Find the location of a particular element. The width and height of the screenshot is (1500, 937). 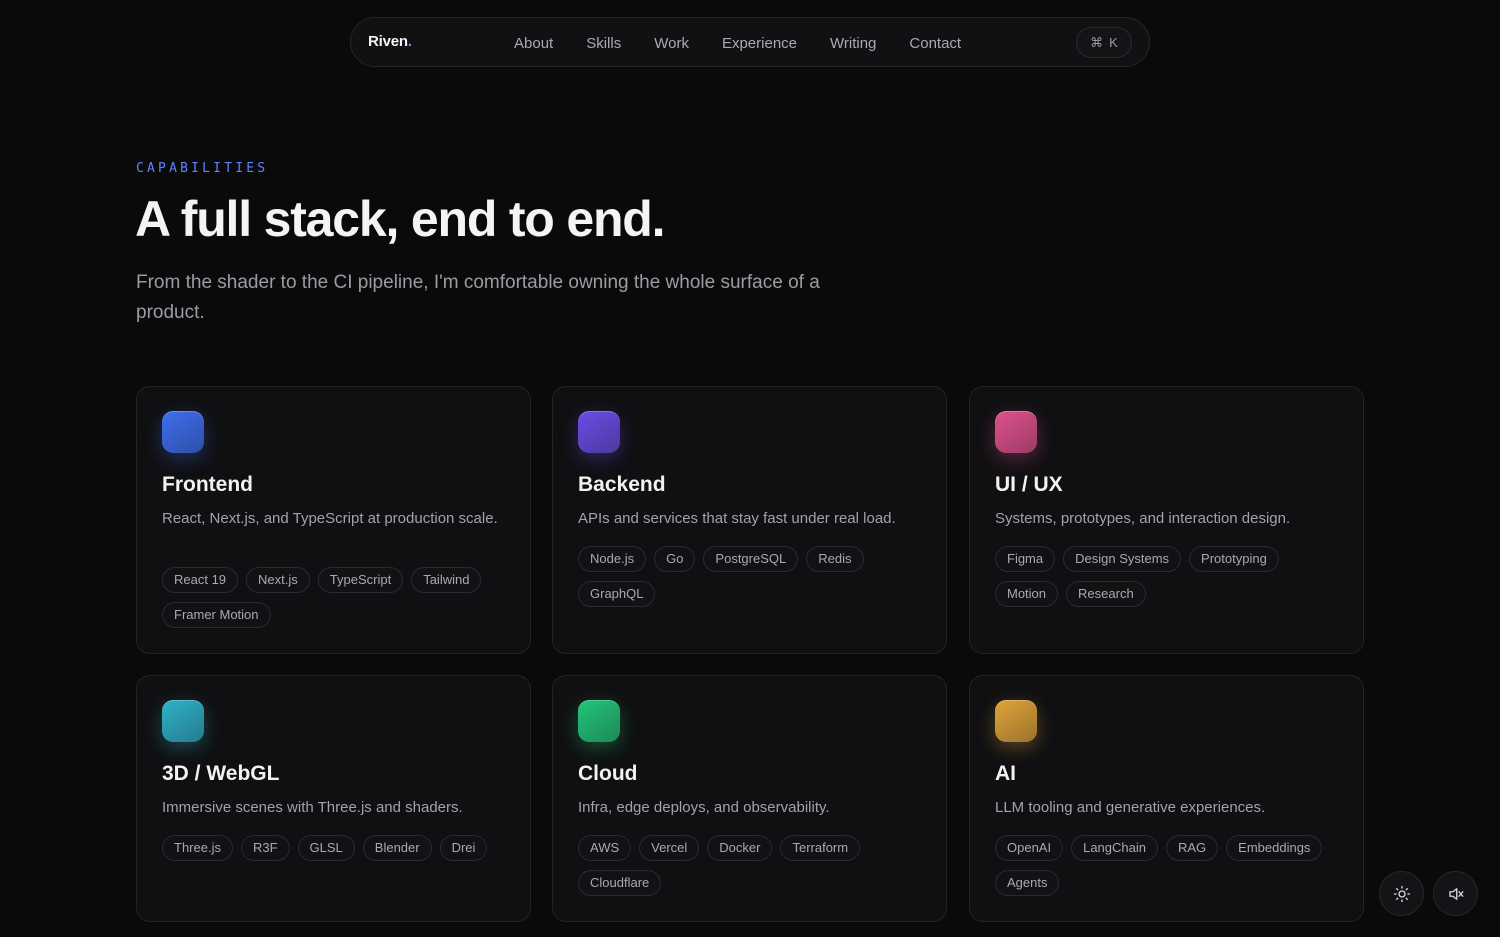

backend-icon is located at coordinates (599, 432).